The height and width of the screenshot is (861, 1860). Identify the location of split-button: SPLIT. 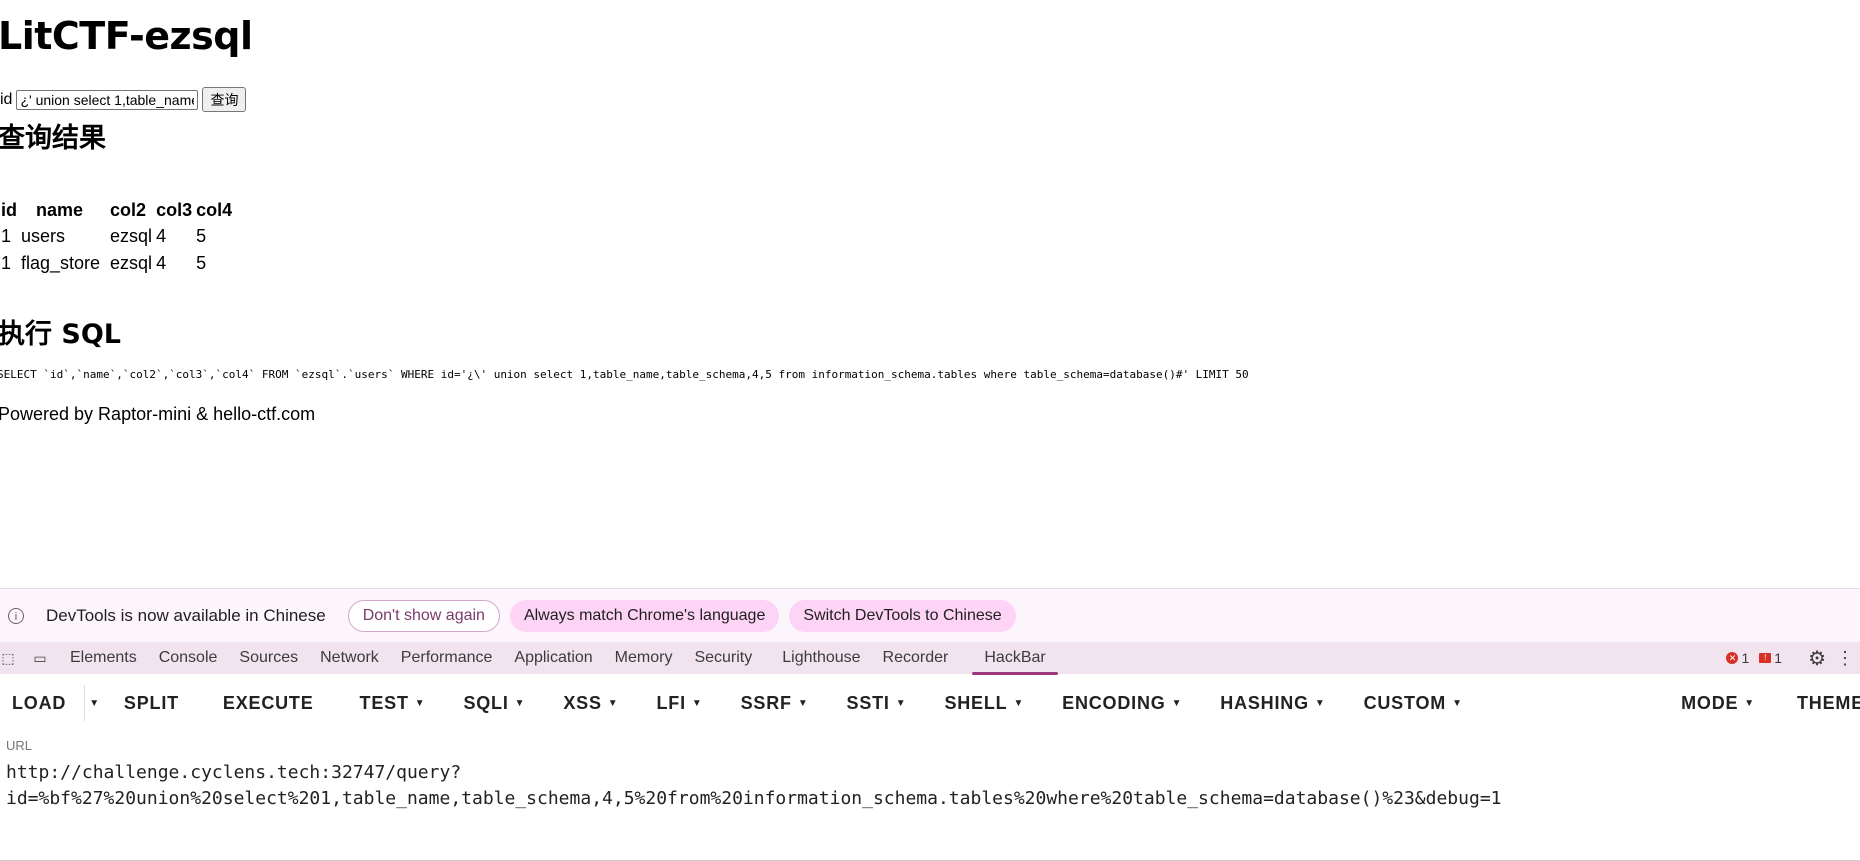
(151, 703).